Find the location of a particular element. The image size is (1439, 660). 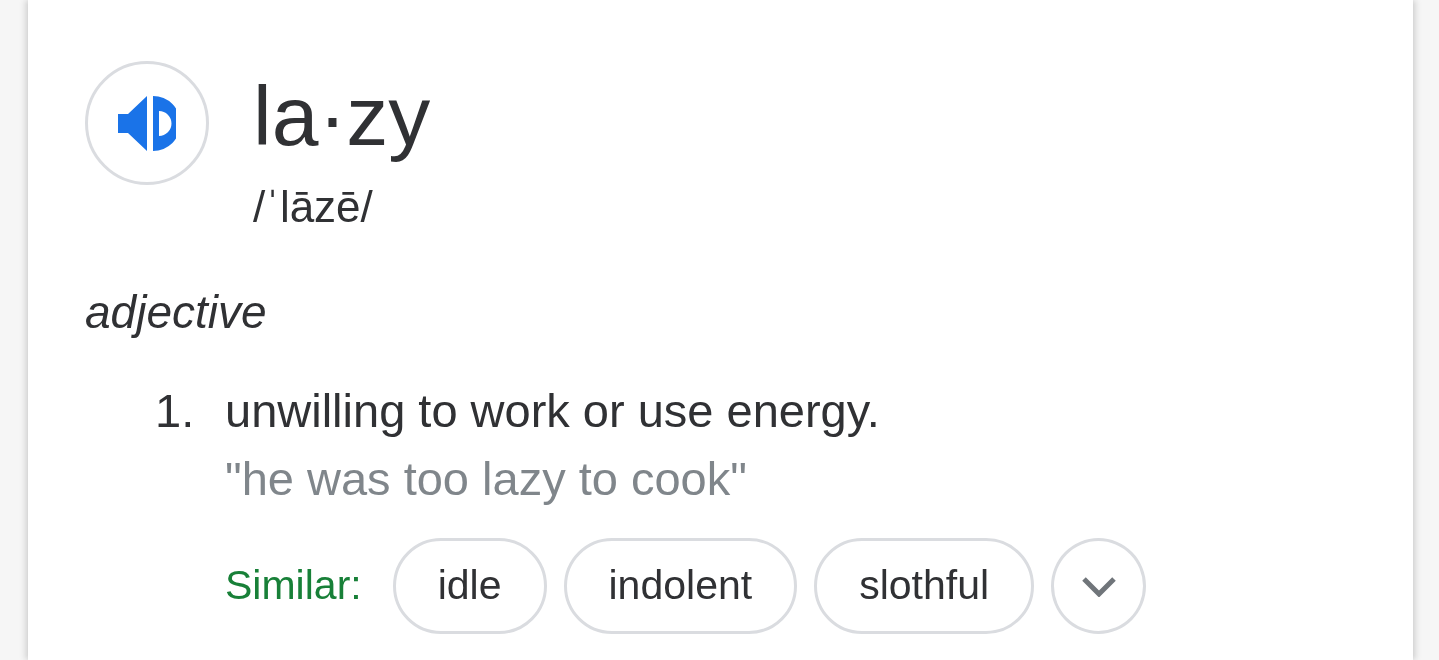

pronunciation: /ˈlāzē/ is located at coordinates (313, 207).